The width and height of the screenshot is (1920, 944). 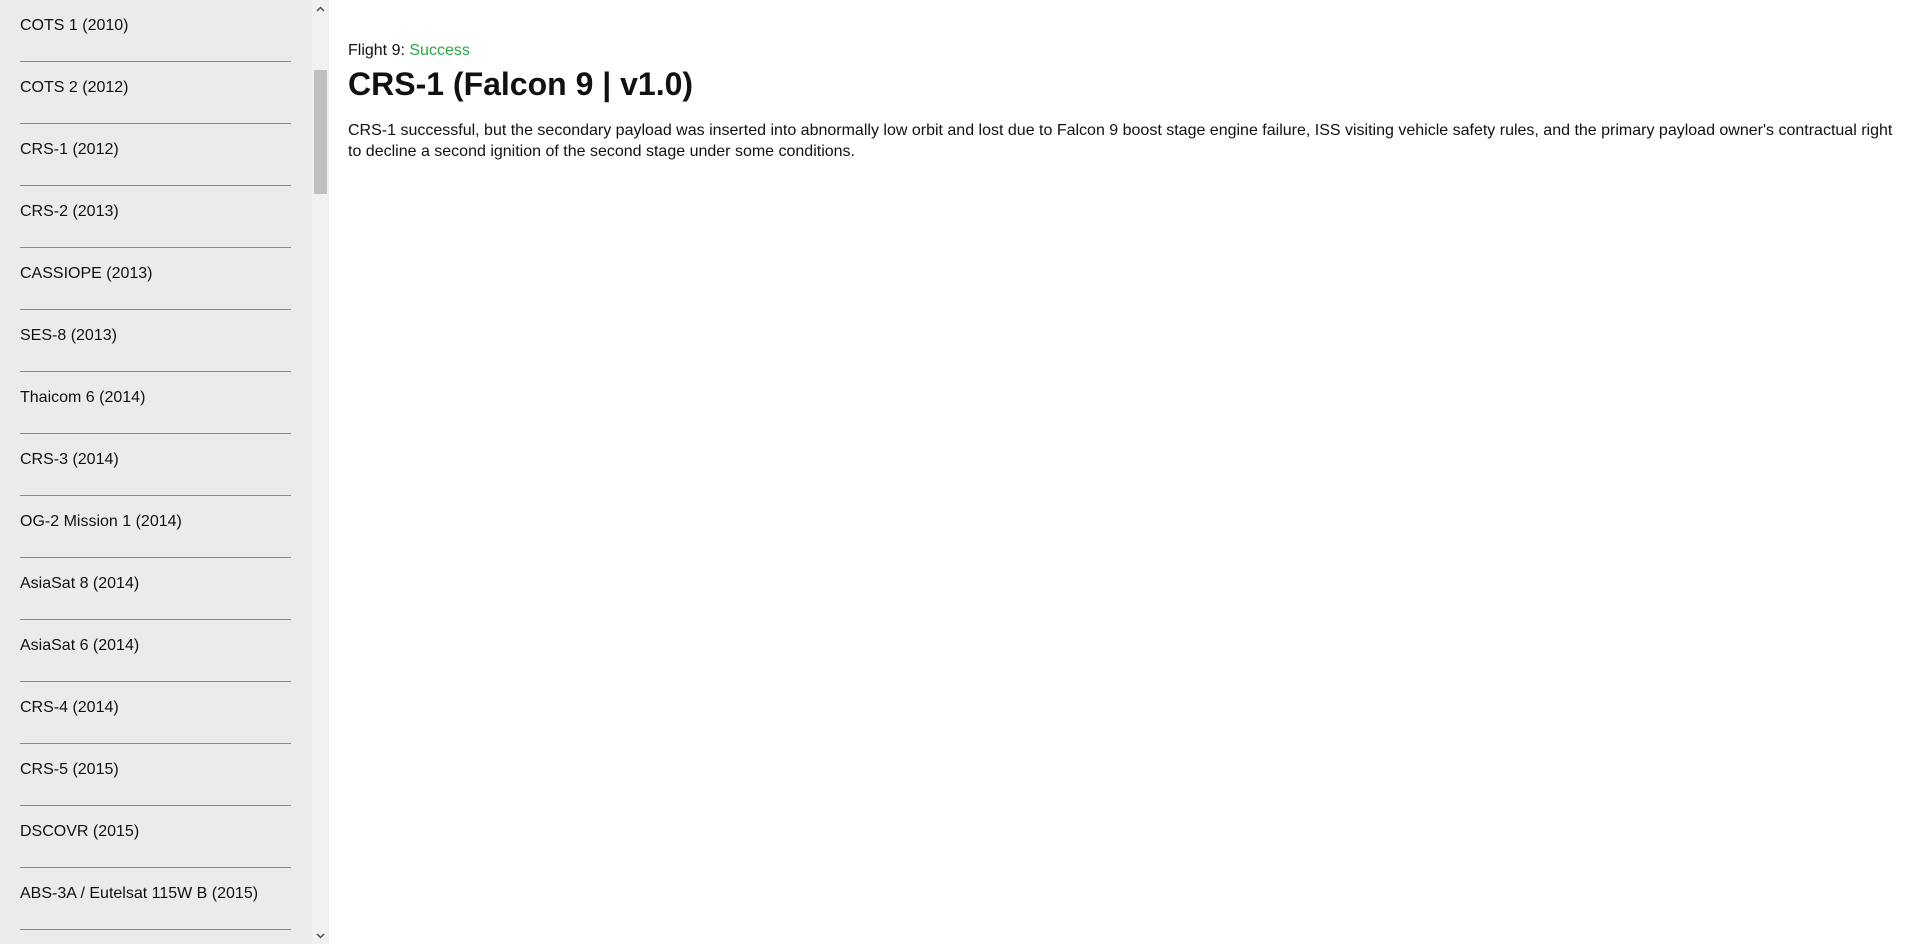 What do you see at coordinates (69, 707) in the screenshot?
I see `launch-list-item-label: CRS-4 (2014)` at bounding box center [69, 707].